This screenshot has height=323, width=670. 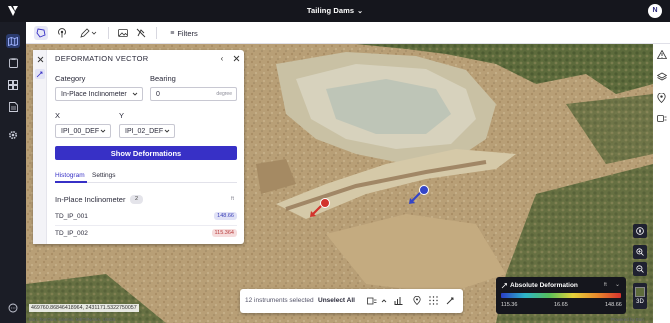 I want to click on bearing-label: Bearing, so click(x=163, y=78).